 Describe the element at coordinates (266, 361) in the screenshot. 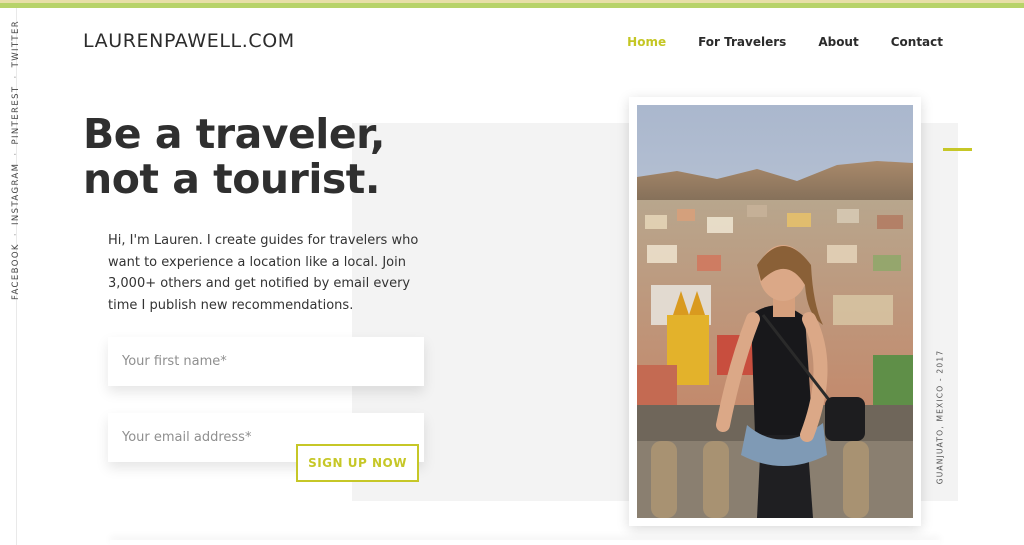

I see `first-name-input: Your first name*` at that location.